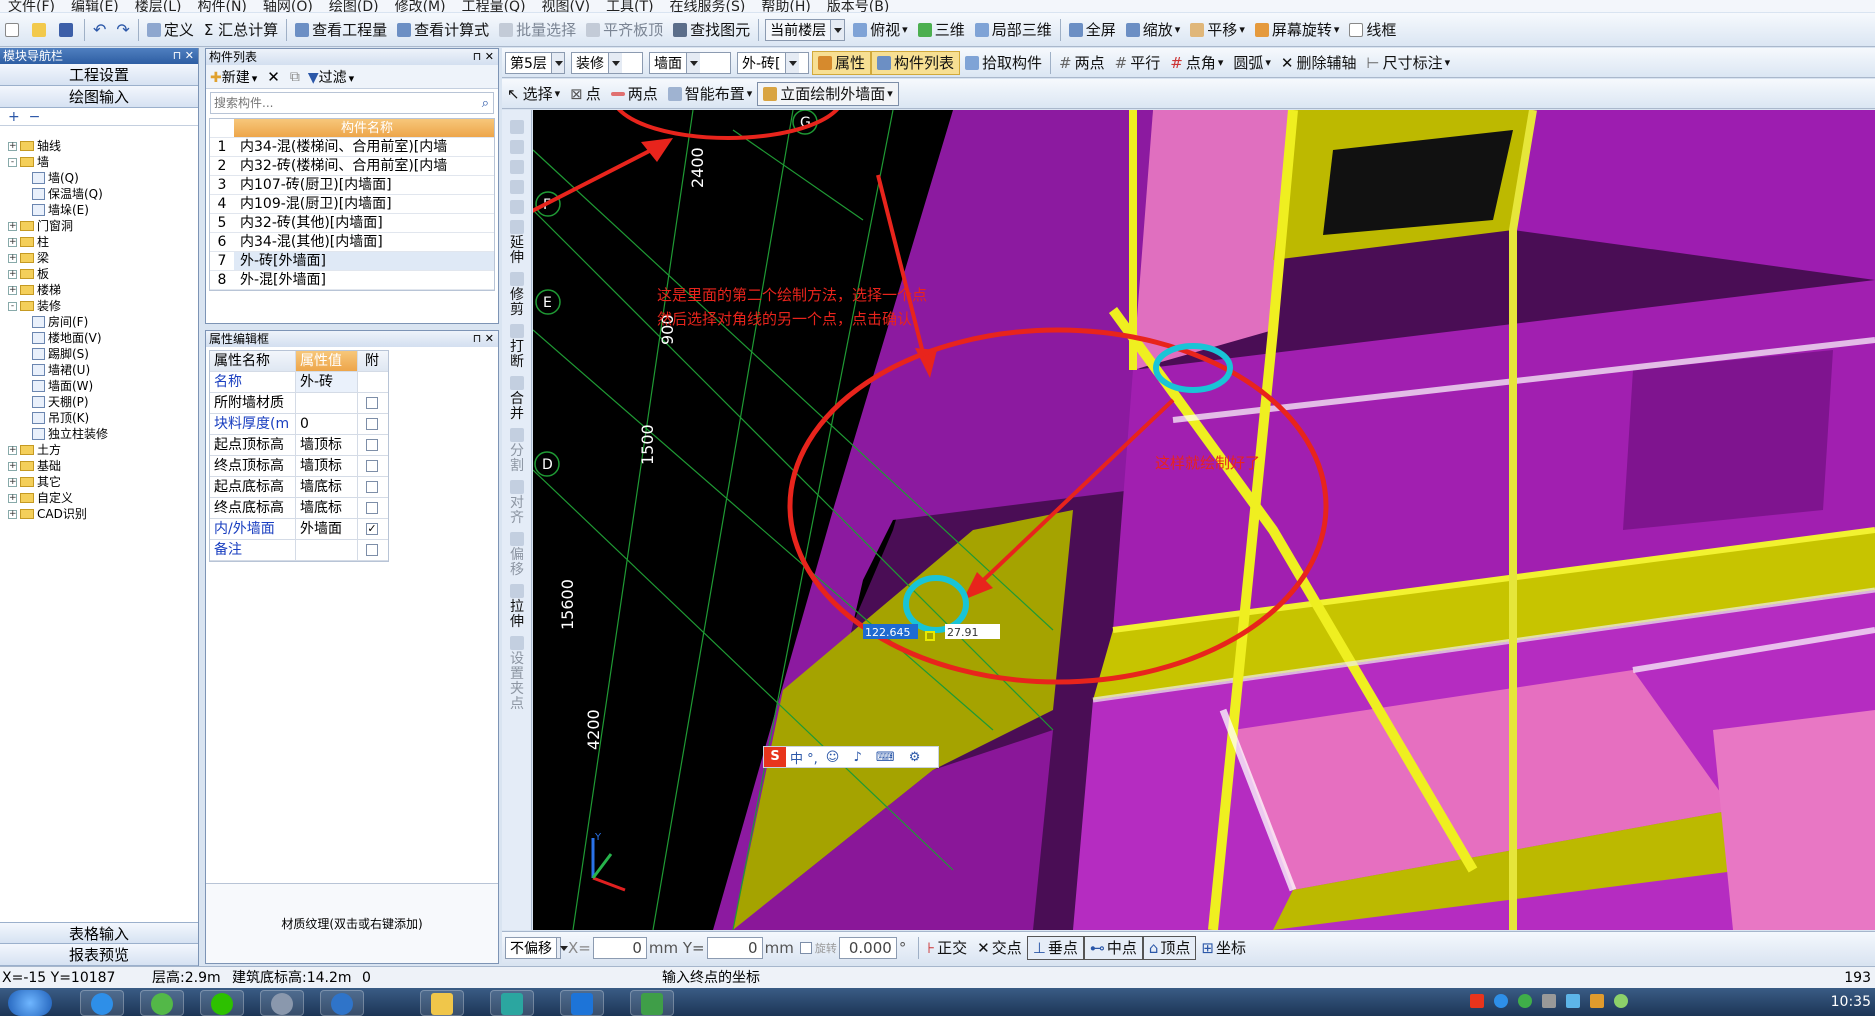 The image size is (1875, 1016). What do you see at coordinates (327, 466) in the screenshot?
I see `property-value: 墙顶标` at bounding box center [327, 466].